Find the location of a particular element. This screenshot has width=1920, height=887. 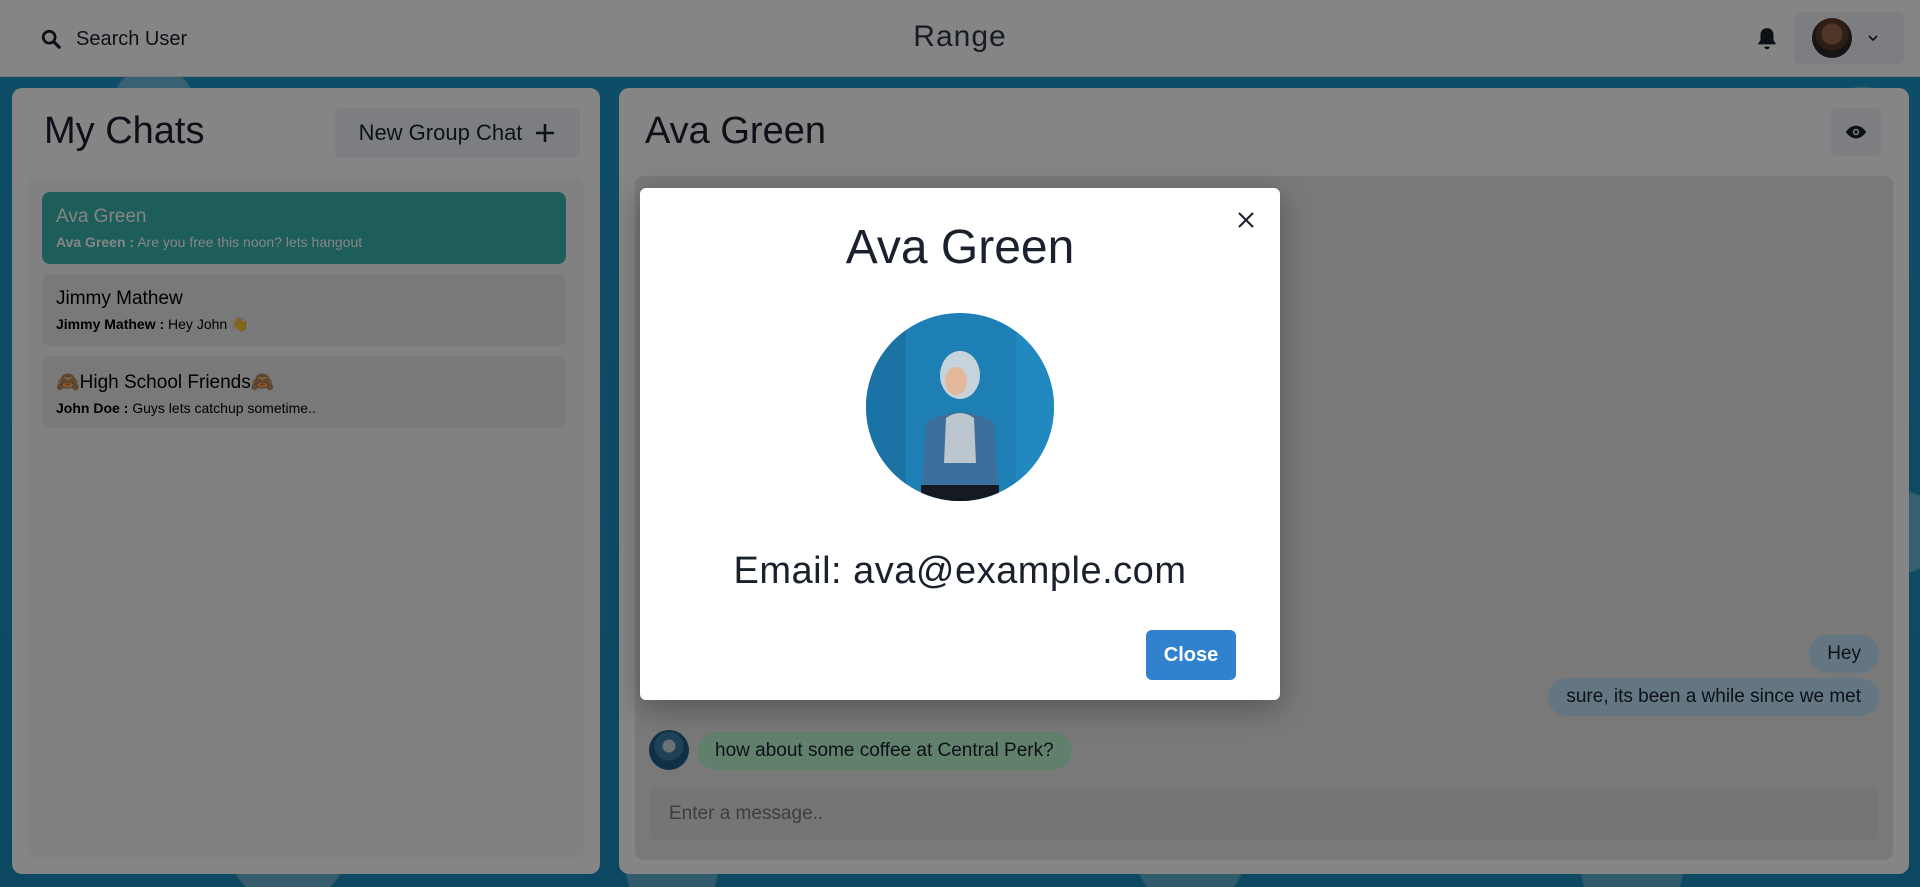

modal-email: Email: ava@example.com is located at coordinates (960, 571).